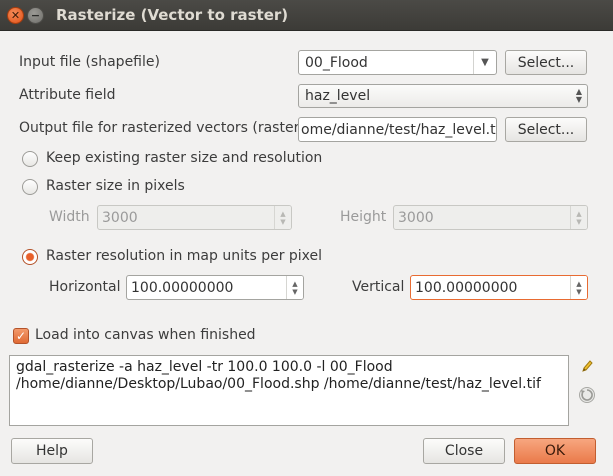 The height and width of the screenshot is (476, 613). What do you see at coordinates (67, 95) in the screenshot?
I see `attribute-field-label: Attribute field` at bounding box center [67, 95].